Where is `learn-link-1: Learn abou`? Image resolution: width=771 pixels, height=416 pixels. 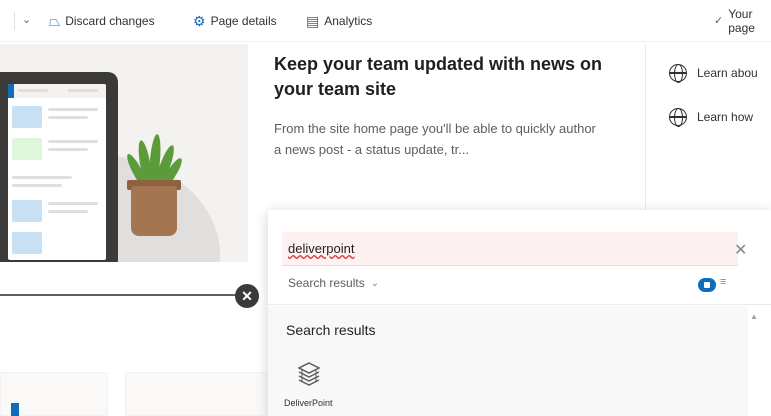 learn-link-1: Learn abou is located at coordinates (713, 73).